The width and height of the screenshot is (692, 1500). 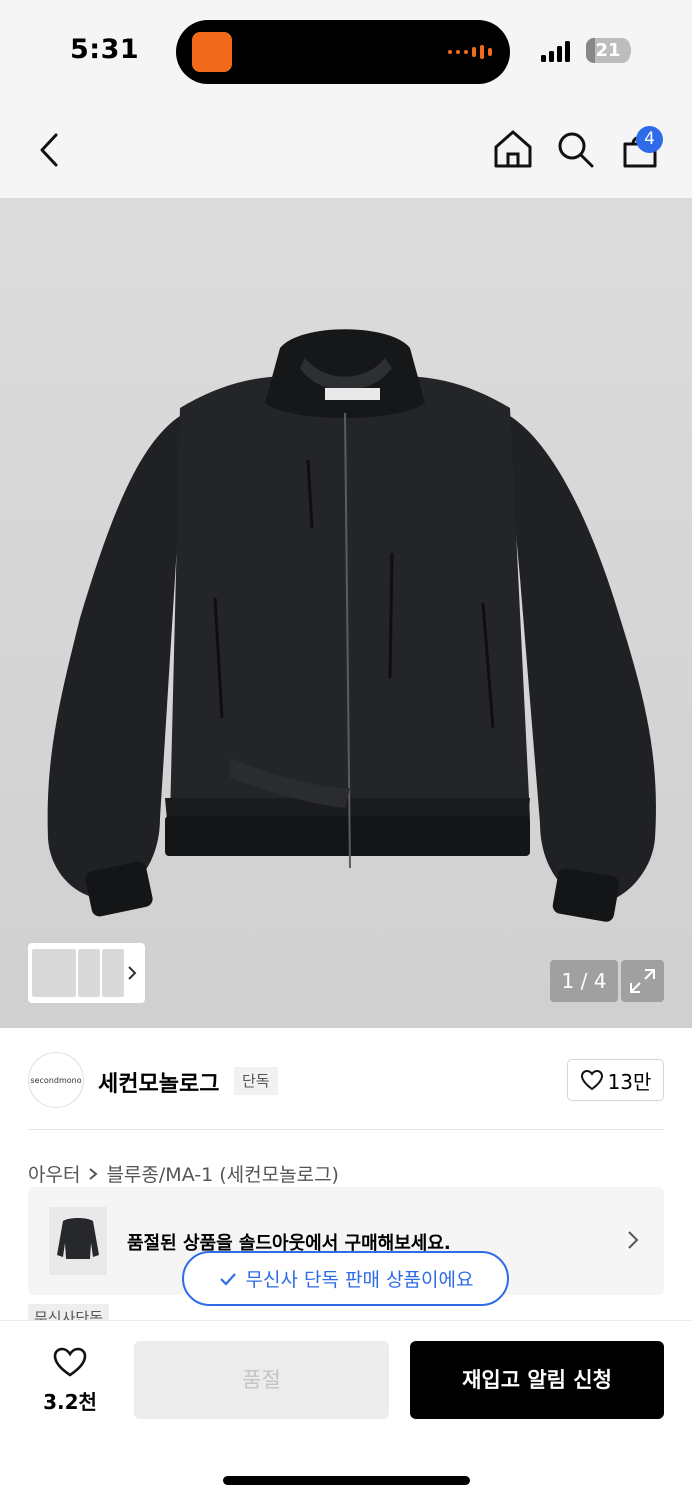 What do you see at coordinates (470, 52) in the screenshot?
I see `audio-wave-icon` at bounding box center [470, 52].